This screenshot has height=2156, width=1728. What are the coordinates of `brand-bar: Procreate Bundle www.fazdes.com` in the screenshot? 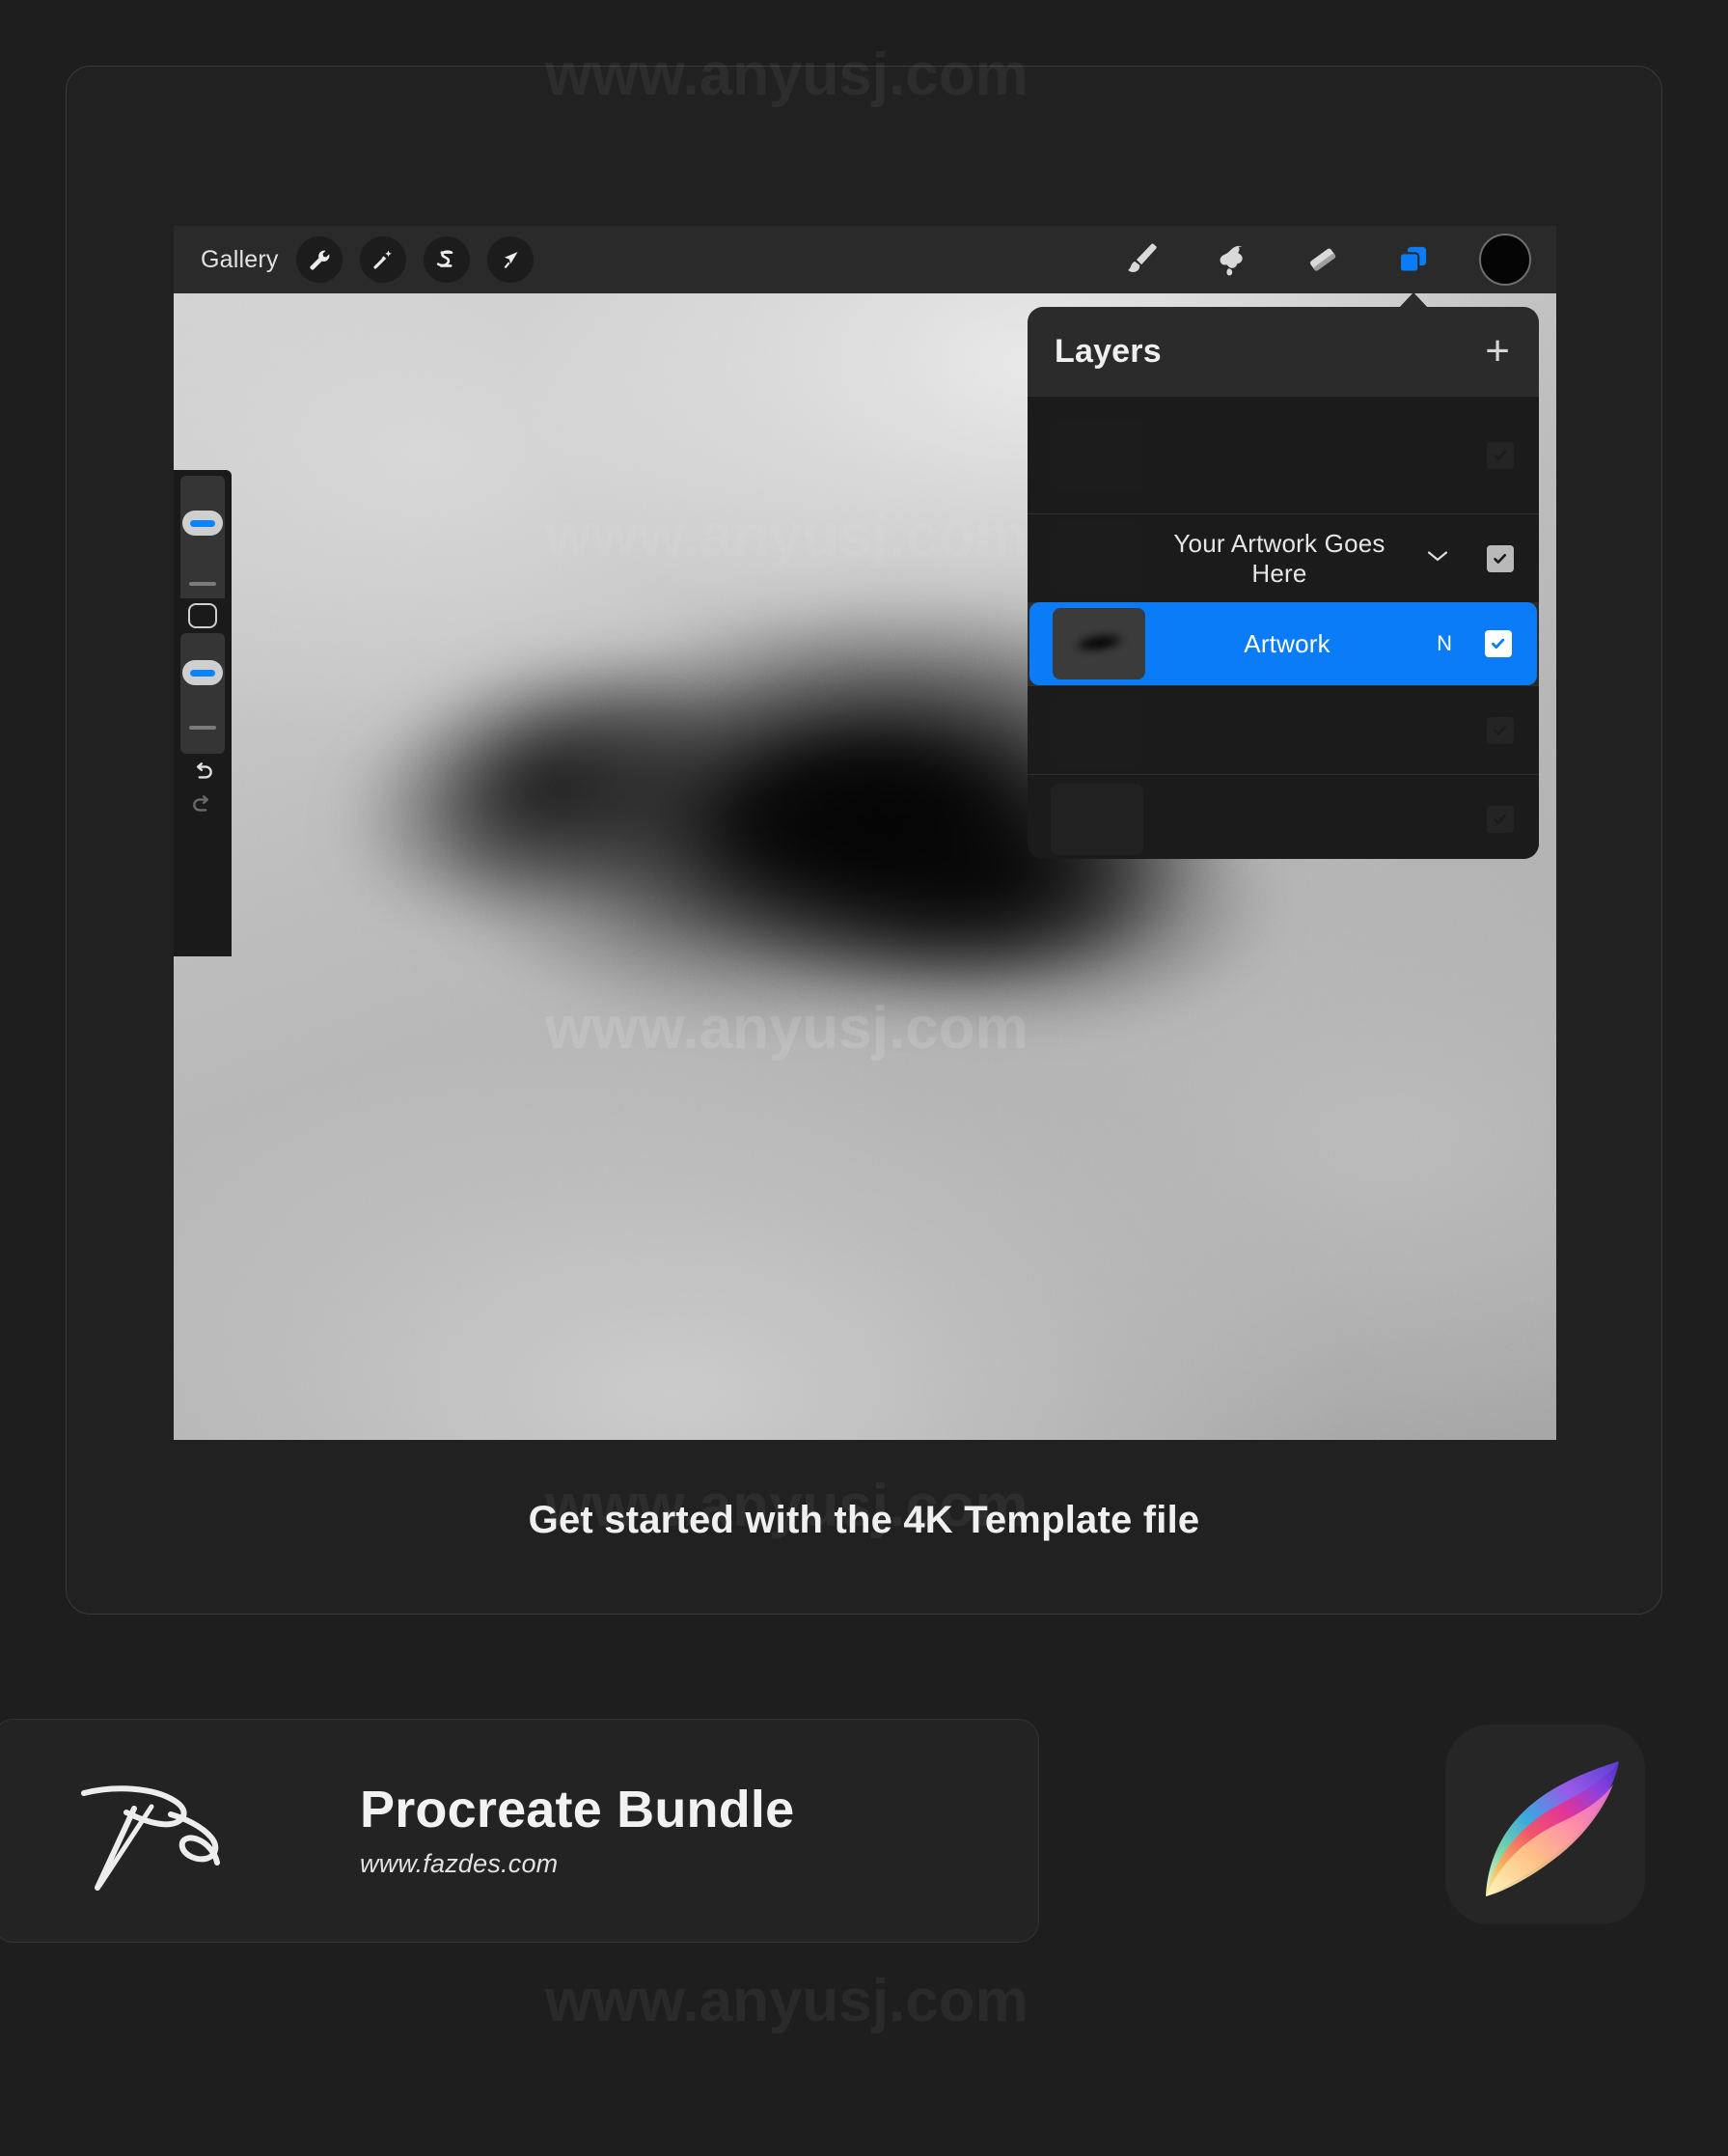 It's located at (519, 1831).